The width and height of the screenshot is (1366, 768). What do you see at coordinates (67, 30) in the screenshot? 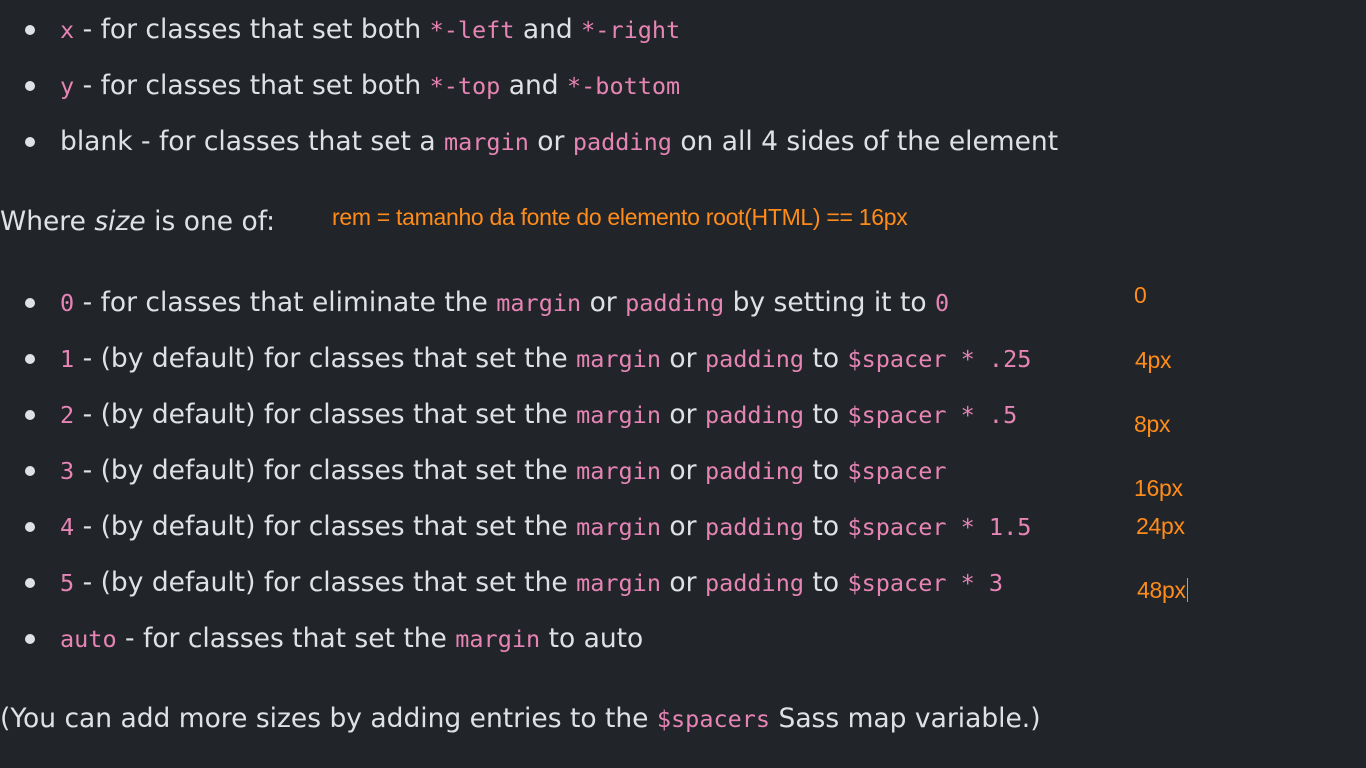
I see `inline-code: x` at bounding box center [67, 30].